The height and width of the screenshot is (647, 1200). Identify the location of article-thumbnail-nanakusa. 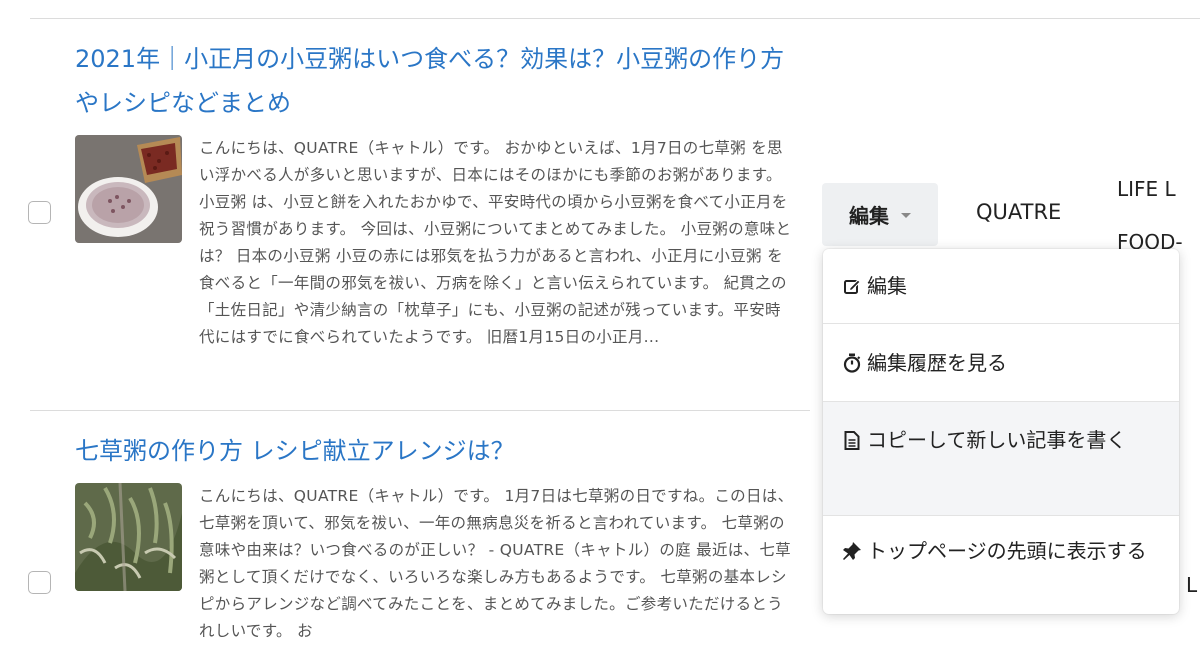
(128, 537).